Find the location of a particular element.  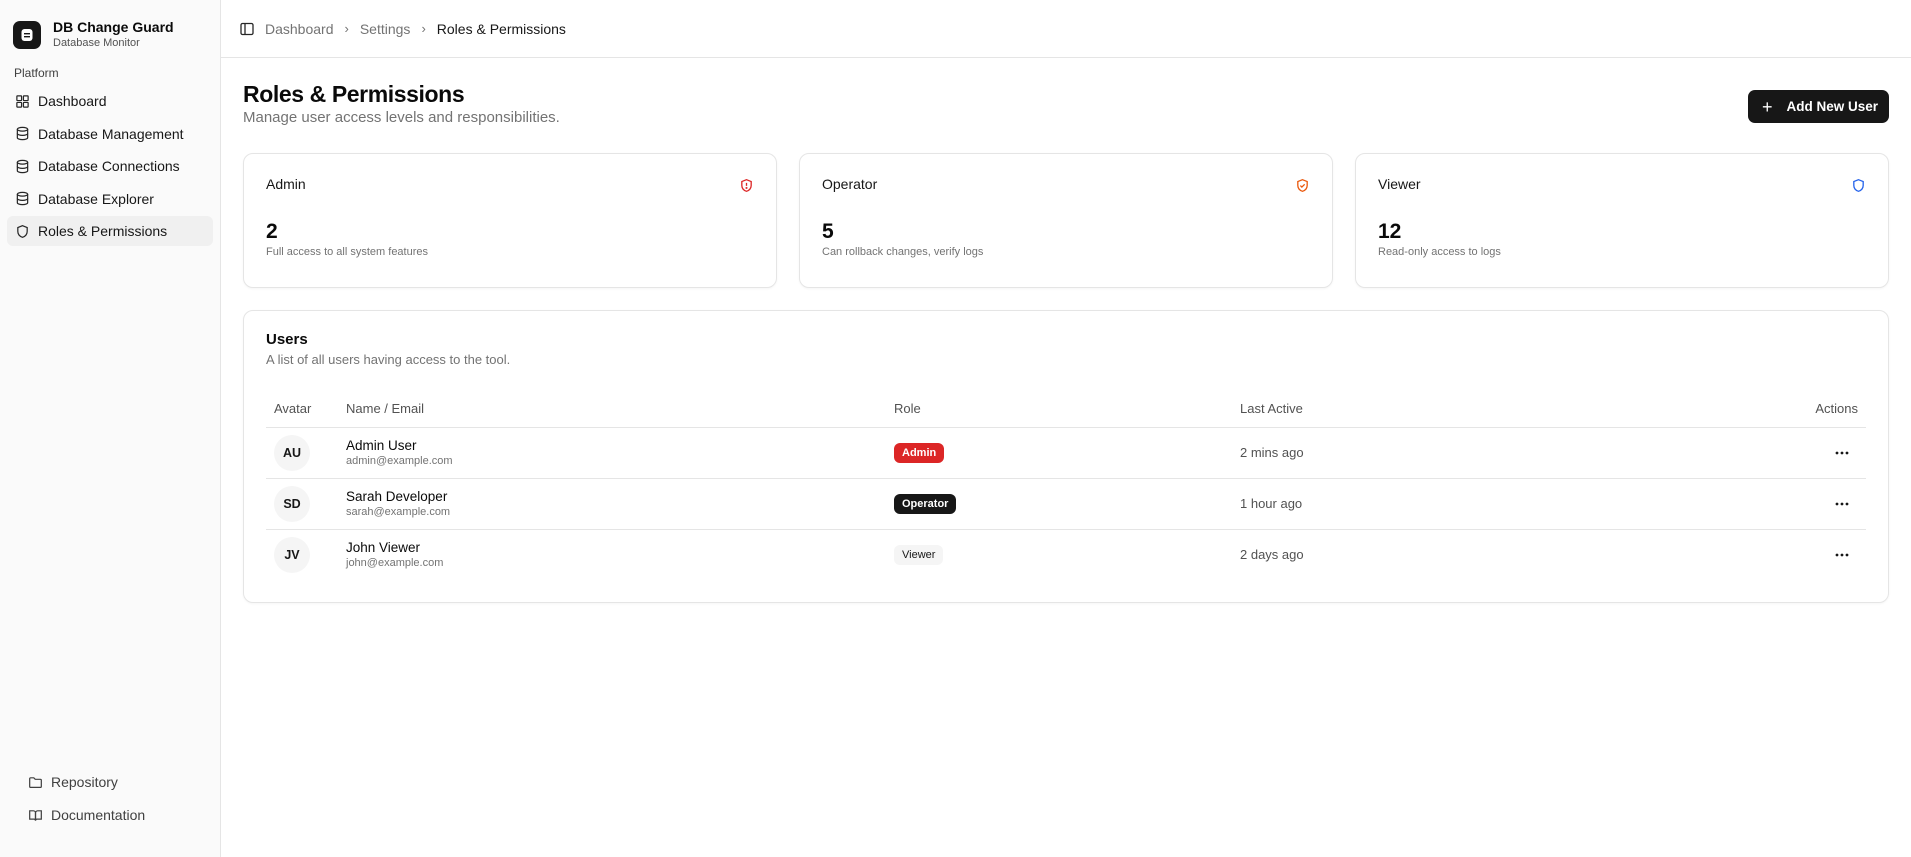

add-new-user-label: Add New User is located at coordinates (1832, 106).